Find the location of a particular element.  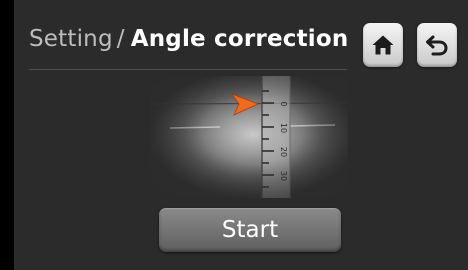

home-button is located at coordinates (383, 45).